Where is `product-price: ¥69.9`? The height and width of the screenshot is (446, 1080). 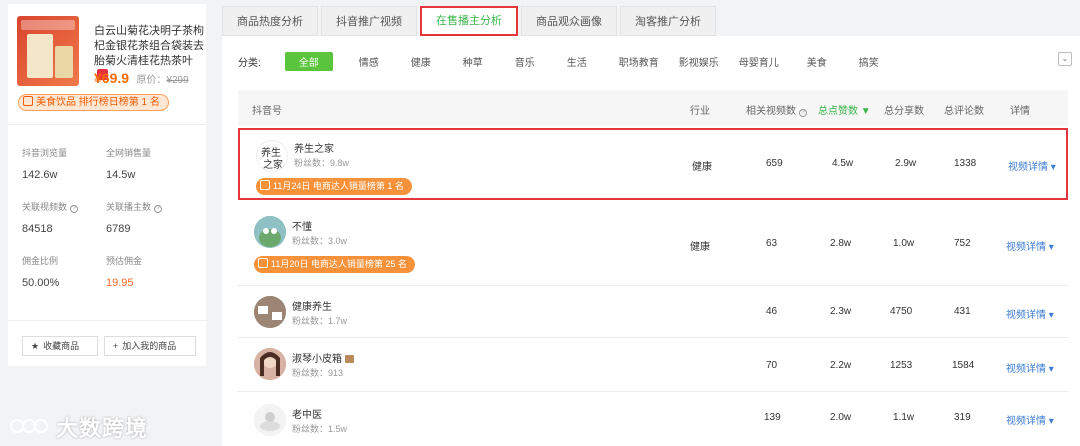 product-price: ¥69.9 is located at coordinates (112, 78).